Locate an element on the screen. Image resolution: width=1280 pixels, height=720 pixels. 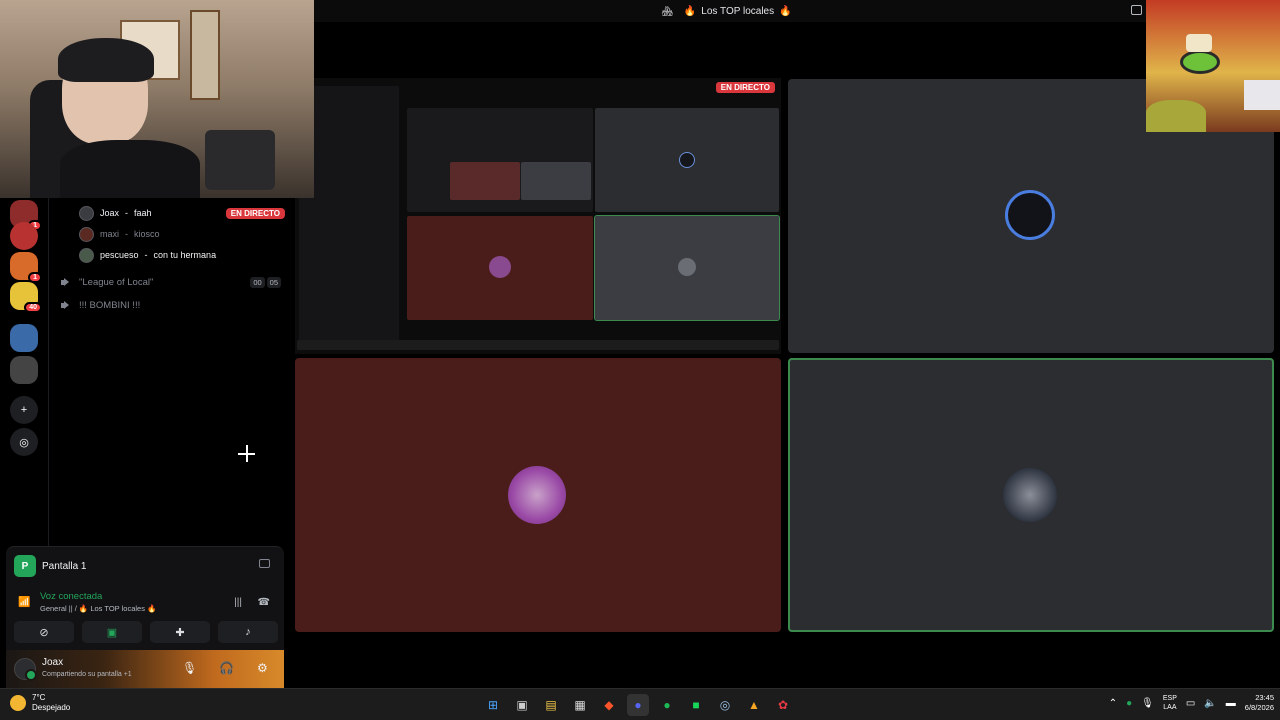
clock: 23:45 6/8/2026 is located at coordinates (1259, 703).